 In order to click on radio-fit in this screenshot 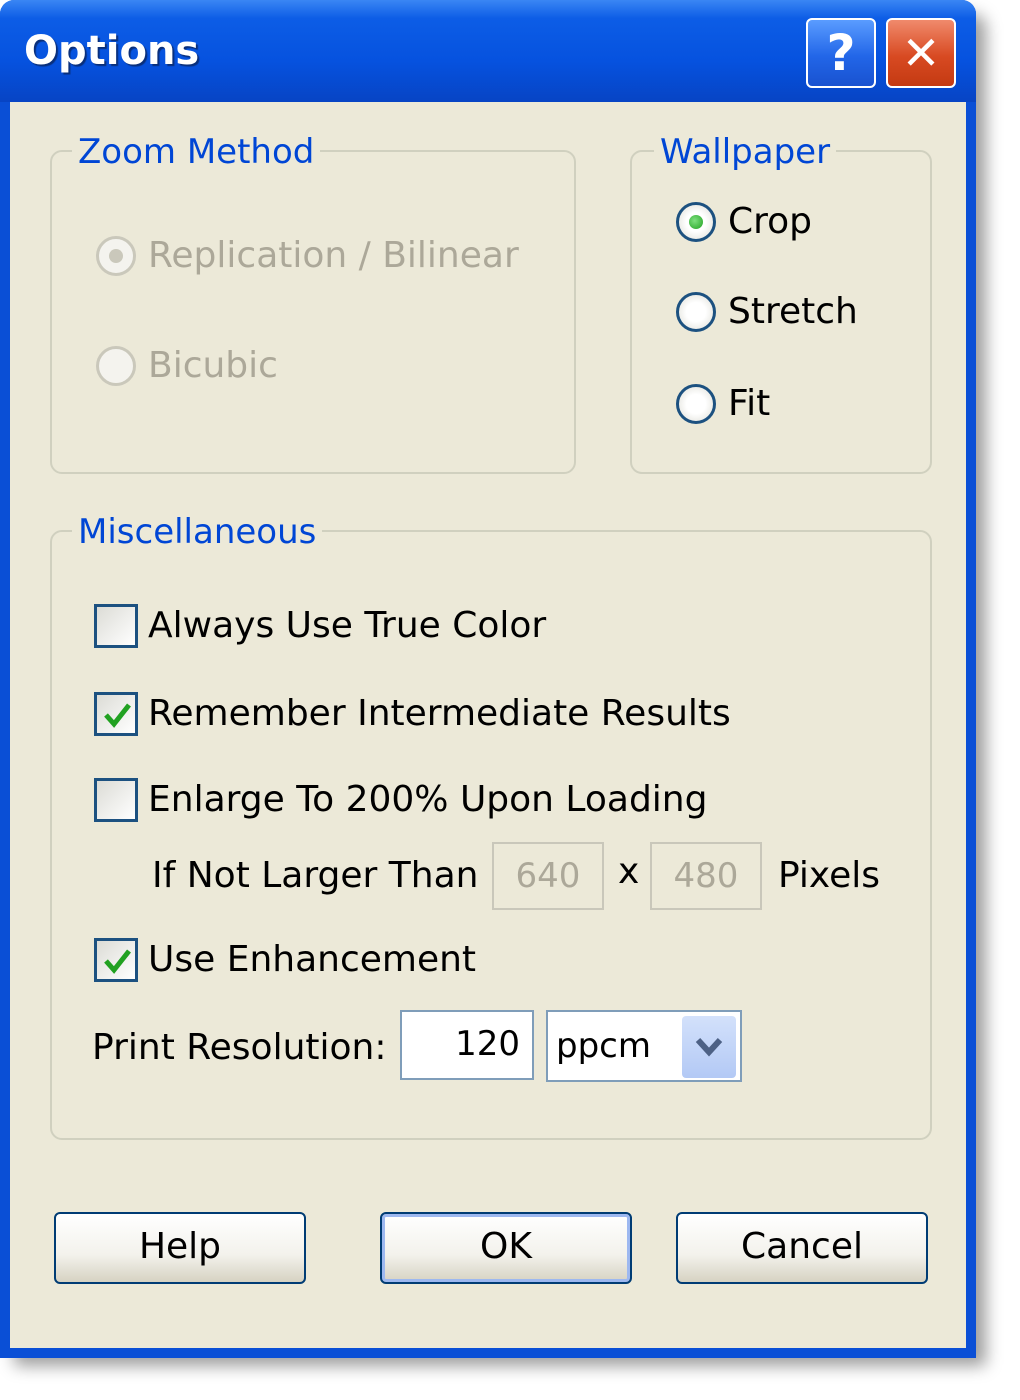, I will do `click(696, 404)`.